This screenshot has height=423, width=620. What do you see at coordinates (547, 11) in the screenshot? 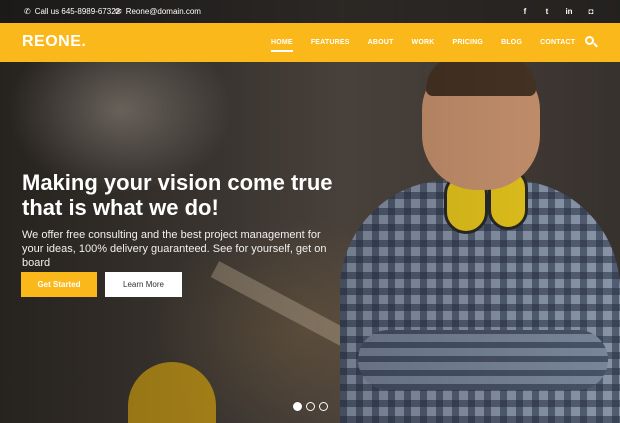
I see `twitter-icon: t` at bounding box center [547, 11].